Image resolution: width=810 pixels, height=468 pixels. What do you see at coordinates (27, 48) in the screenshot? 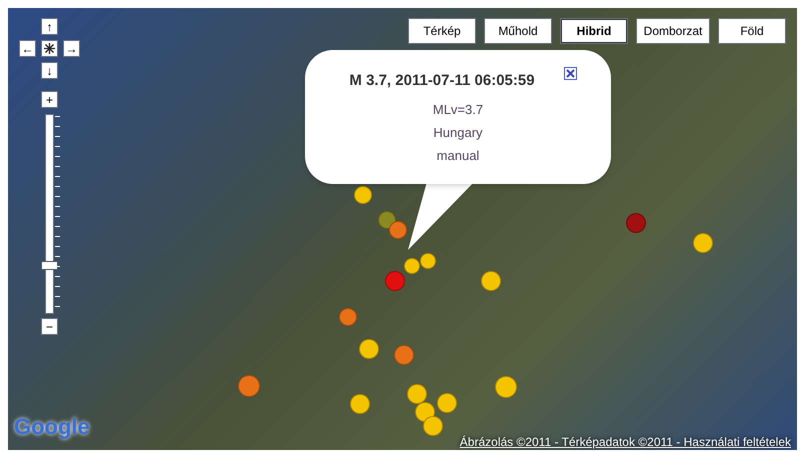
I see `pan-left-button: ←` at bounding box center [27, 48].